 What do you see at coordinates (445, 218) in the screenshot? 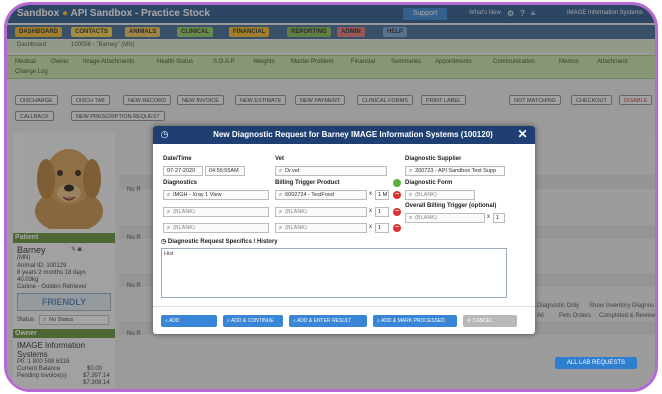
I see `overall-billing-field: ⌕ (BLANK)` at bounding box center [445, 218].